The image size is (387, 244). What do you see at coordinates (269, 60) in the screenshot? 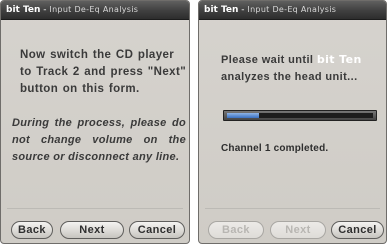
I see `wait-text-start: Please wait until` at bounding box center [269, 60].